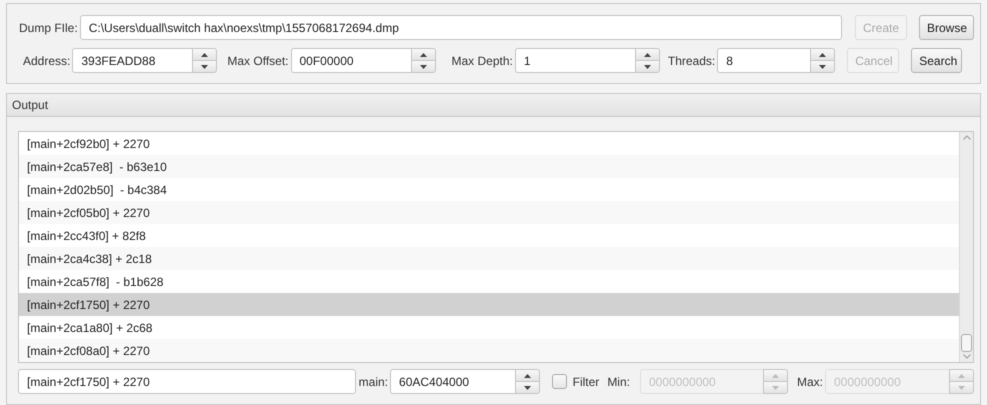  I want to click on spinner-field: 60AC404000, so click(453, 381).